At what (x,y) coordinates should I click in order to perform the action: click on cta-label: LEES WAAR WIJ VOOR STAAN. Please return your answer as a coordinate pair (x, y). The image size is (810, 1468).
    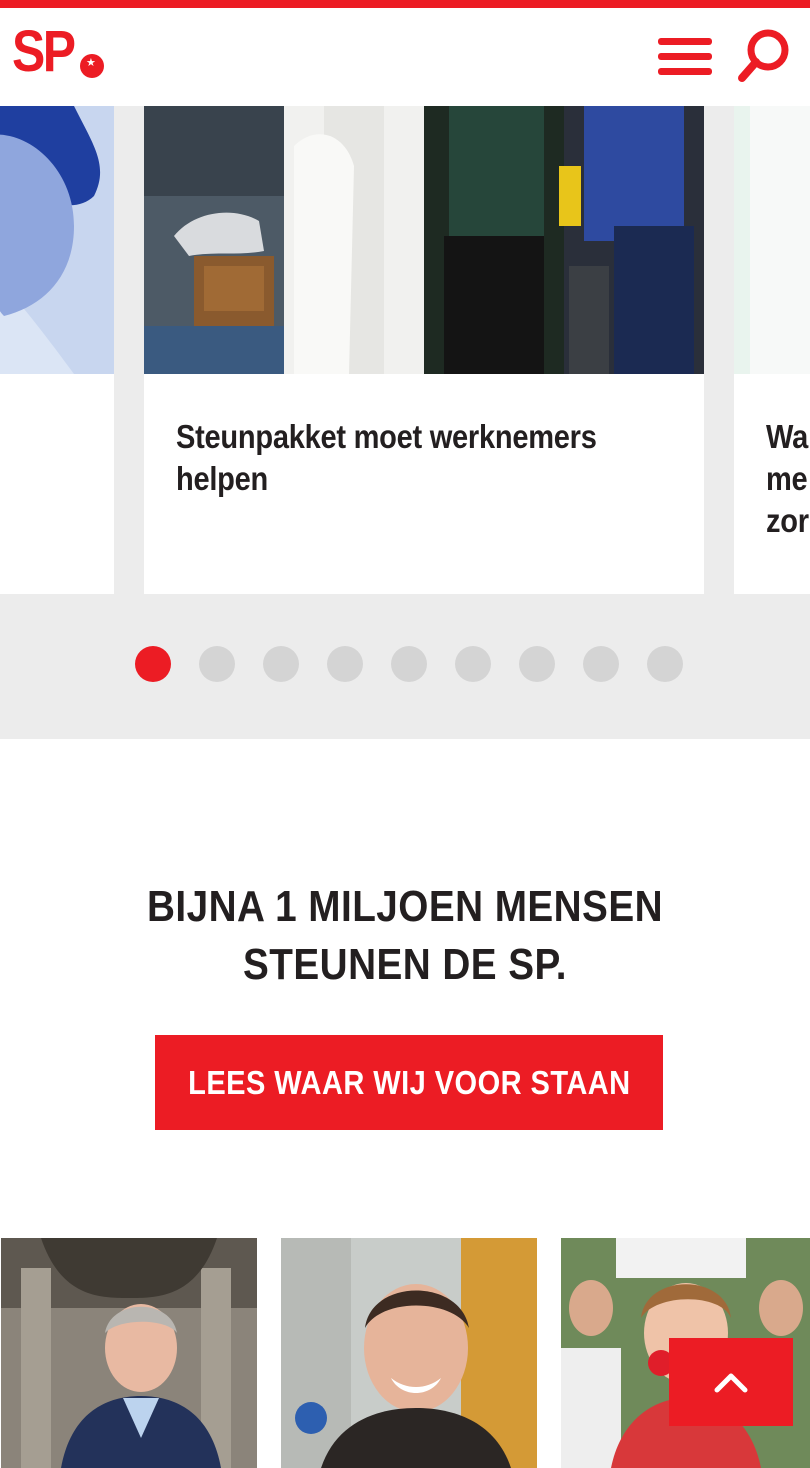
    Looking at the image, I should click on (409, 1082).